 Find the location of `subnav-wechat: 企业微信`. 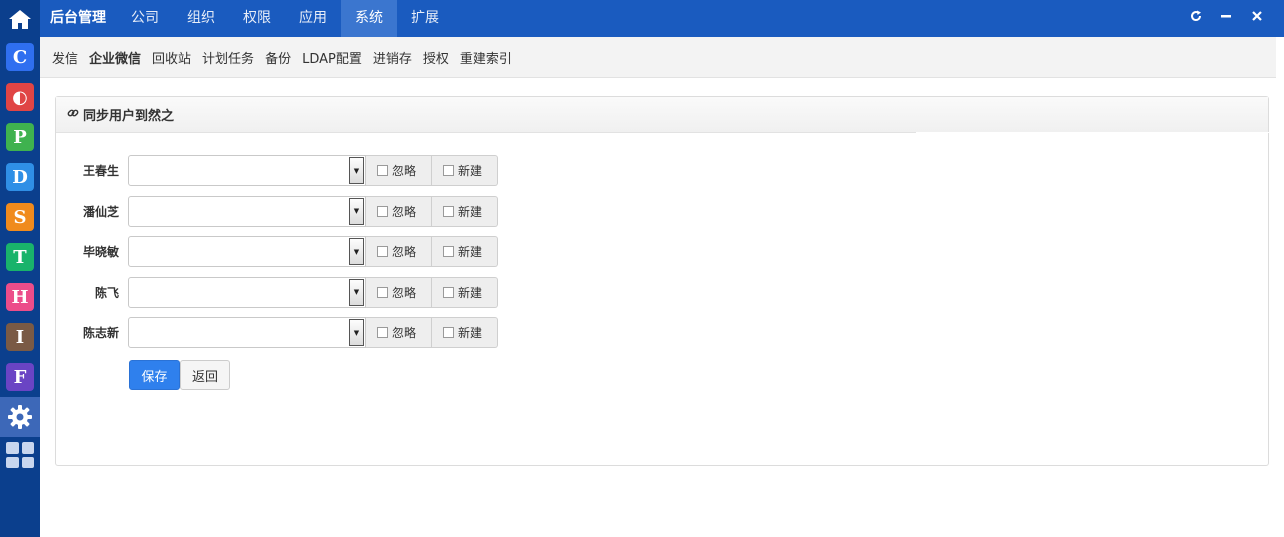

subnav-wechat: 企业微信 is located at coordinates (115, 57).